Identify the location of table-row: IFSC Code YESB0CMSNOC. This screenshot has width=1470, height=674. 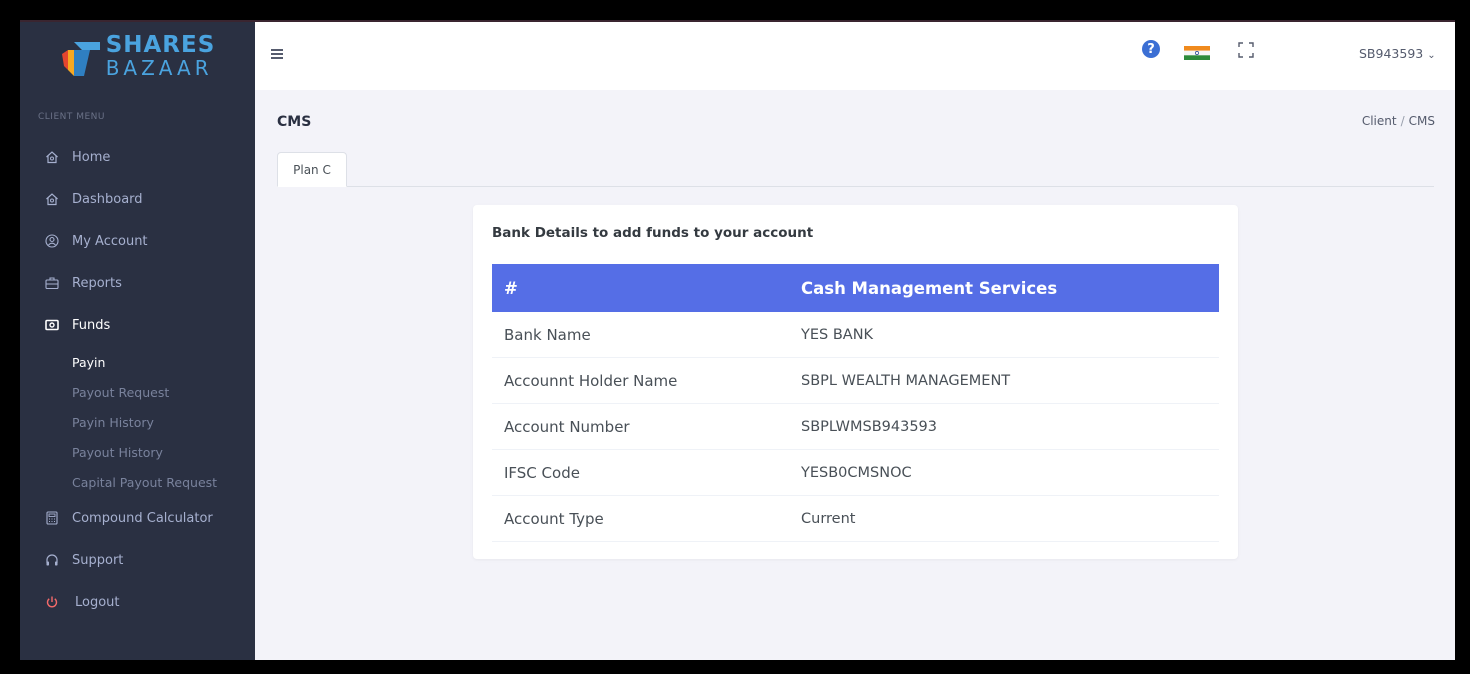
(855, 473).